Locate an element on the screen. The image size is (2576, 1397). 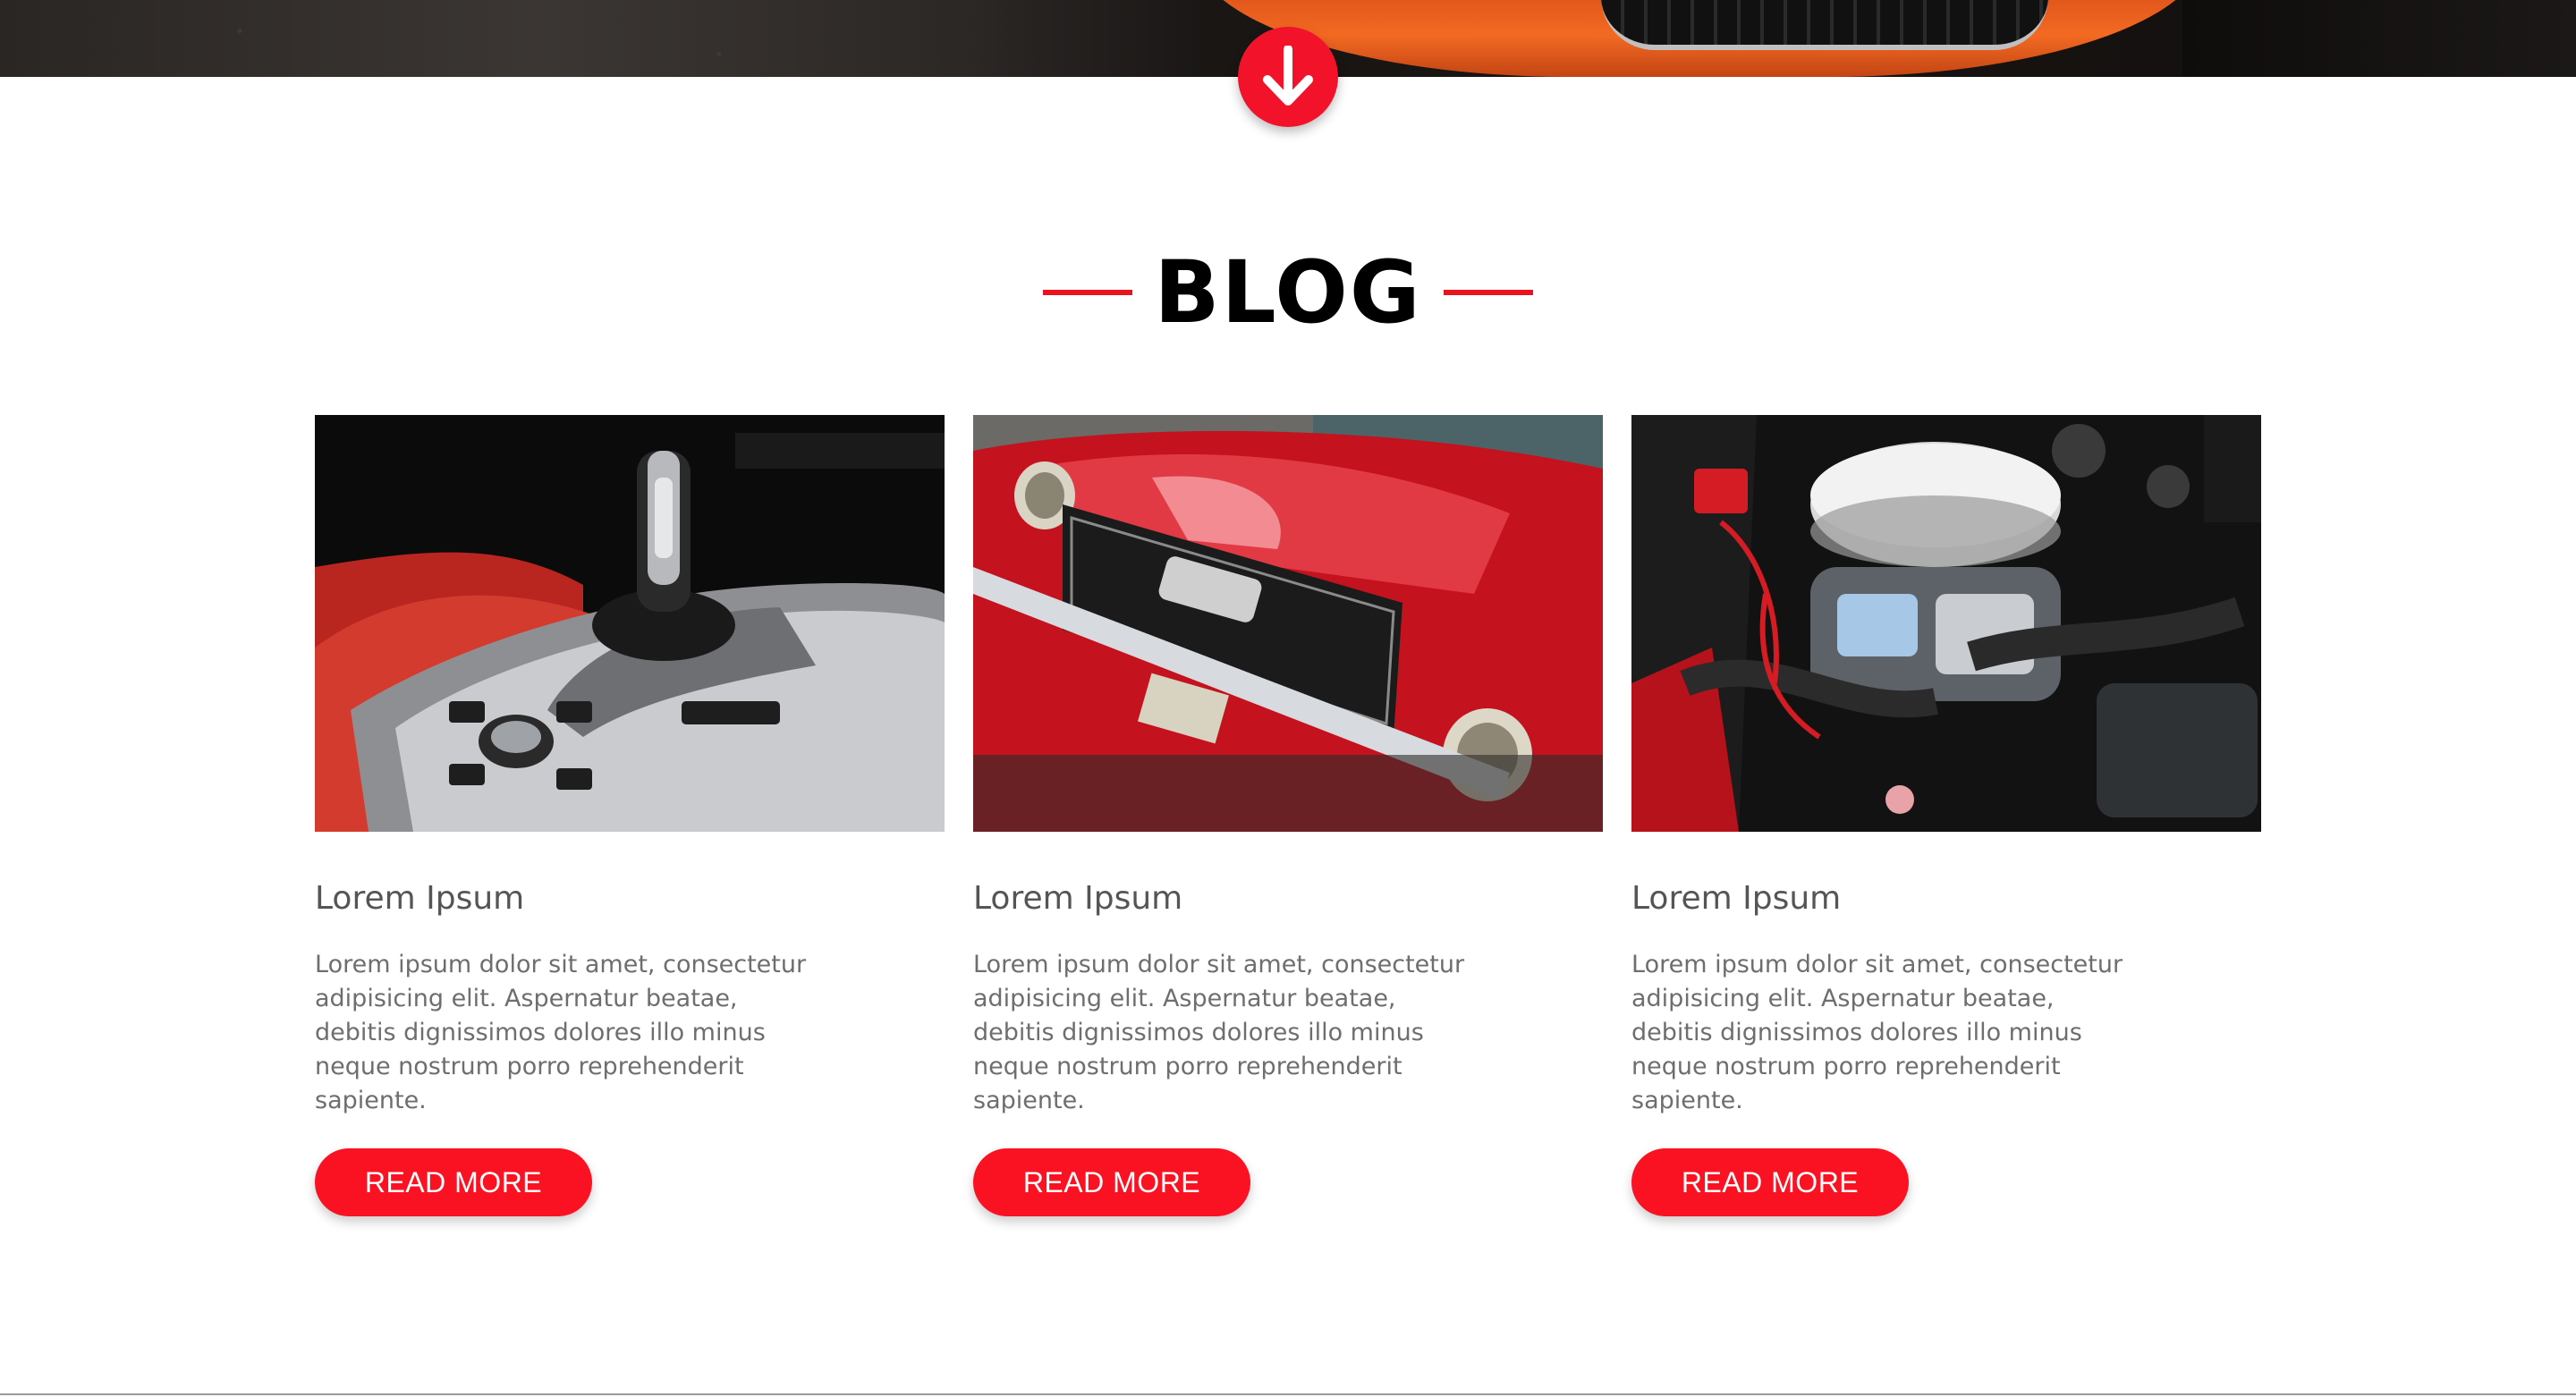
blog-heading: BLOG is located at coordinates (1288, 292).